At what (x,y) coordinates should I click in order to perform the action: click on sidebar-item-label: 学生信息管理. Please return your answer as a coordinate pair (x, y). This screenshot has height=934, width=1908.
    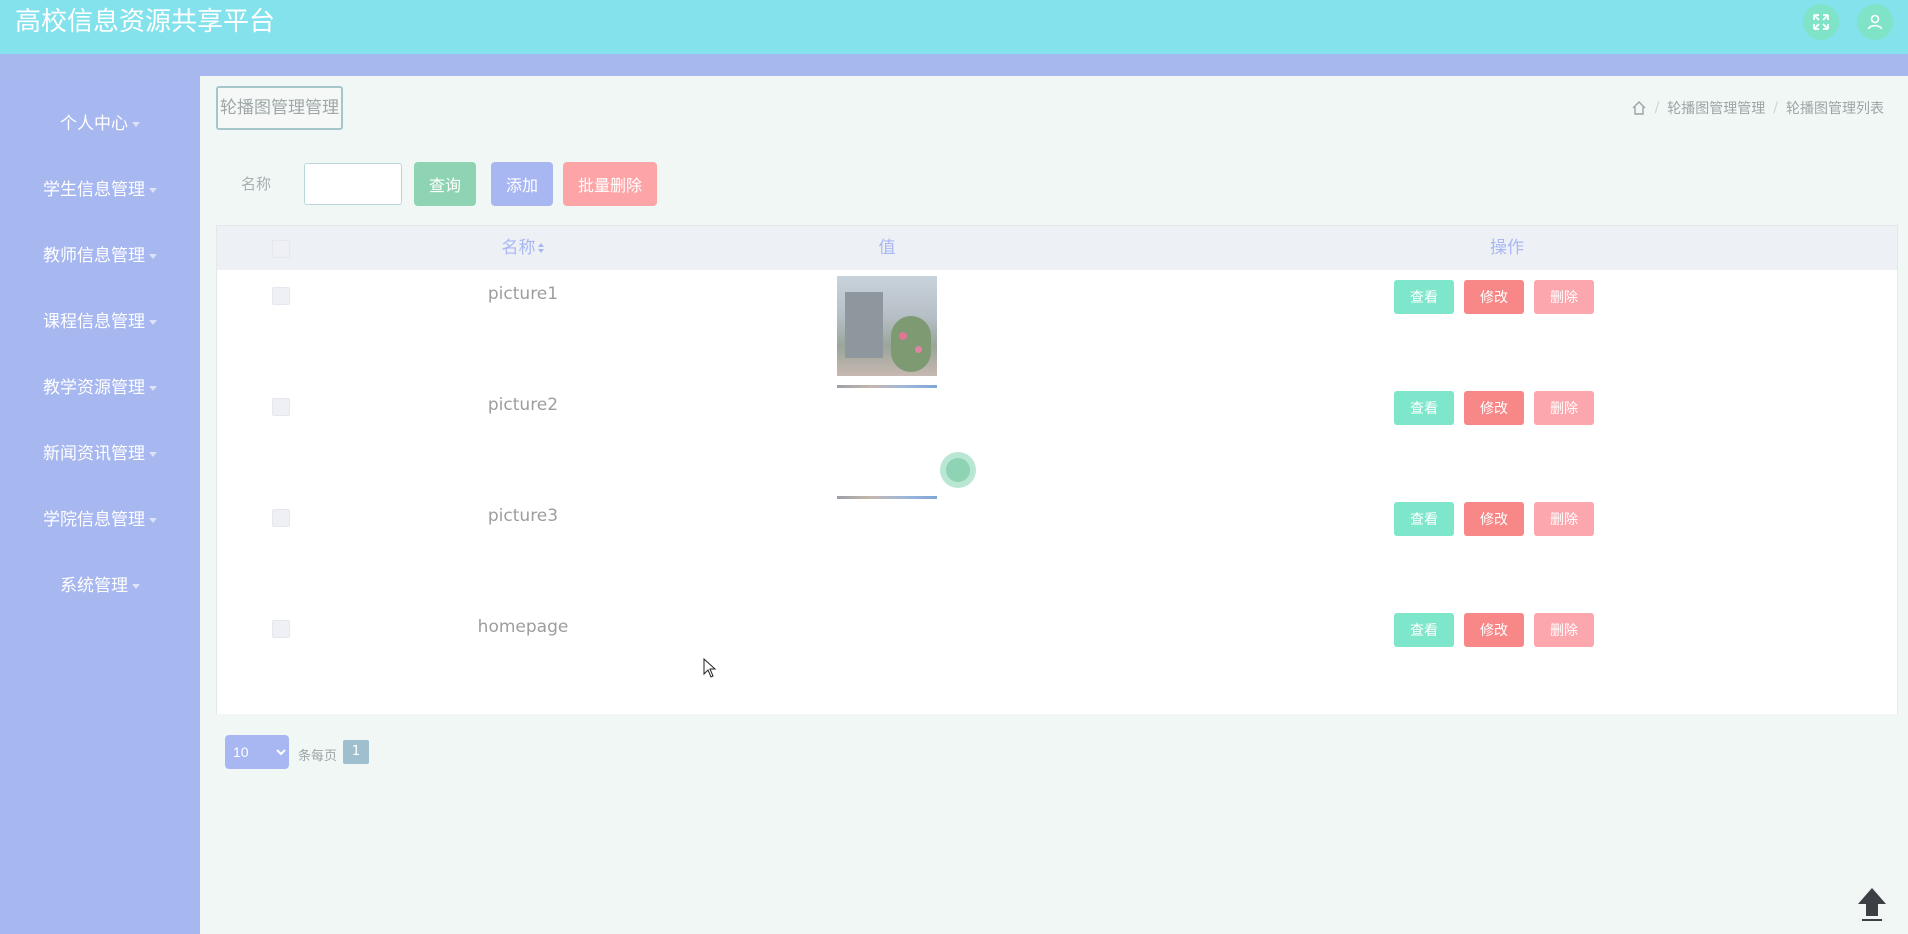
    Looking at the image, I should click on (94, 190).